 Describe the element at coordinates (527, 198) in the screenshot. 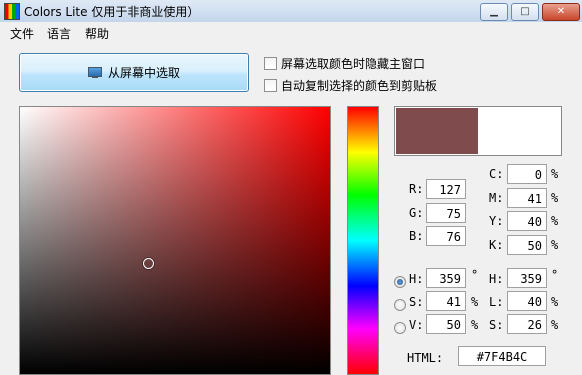

I see `m-field: 41` at that location.